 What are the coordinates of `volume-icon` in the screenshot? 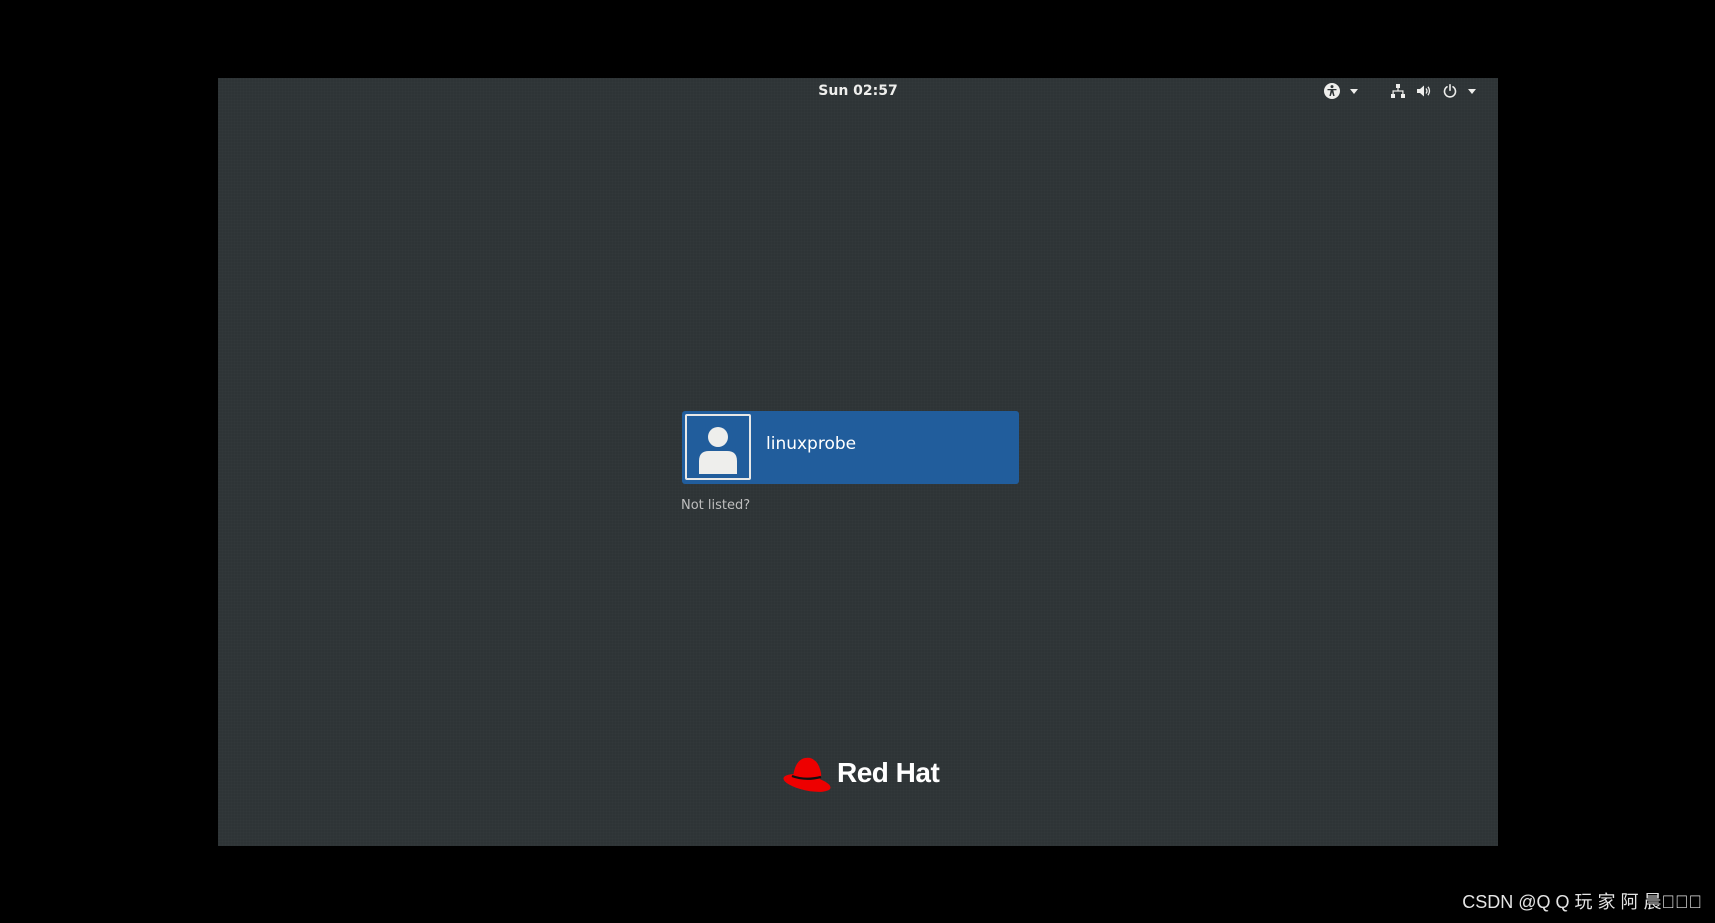 It's located at (1424, 91).